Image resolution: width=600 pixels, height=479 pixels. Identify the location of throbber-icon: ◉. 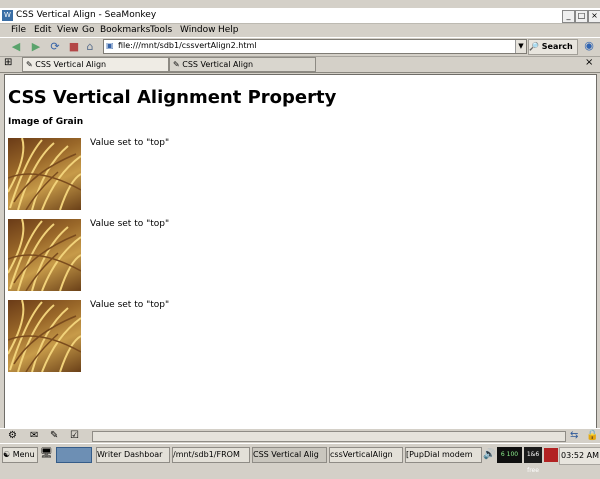
(589, 45).